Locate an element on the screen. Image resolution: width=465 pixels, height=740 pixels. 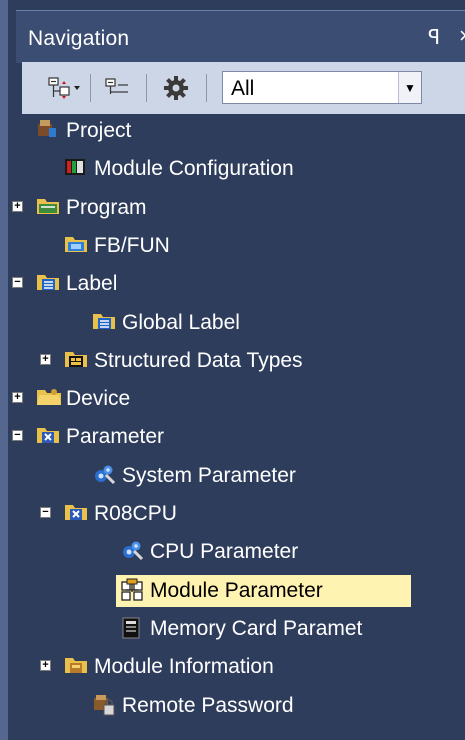
structured-data-icon is located at coordinates (75, 359).